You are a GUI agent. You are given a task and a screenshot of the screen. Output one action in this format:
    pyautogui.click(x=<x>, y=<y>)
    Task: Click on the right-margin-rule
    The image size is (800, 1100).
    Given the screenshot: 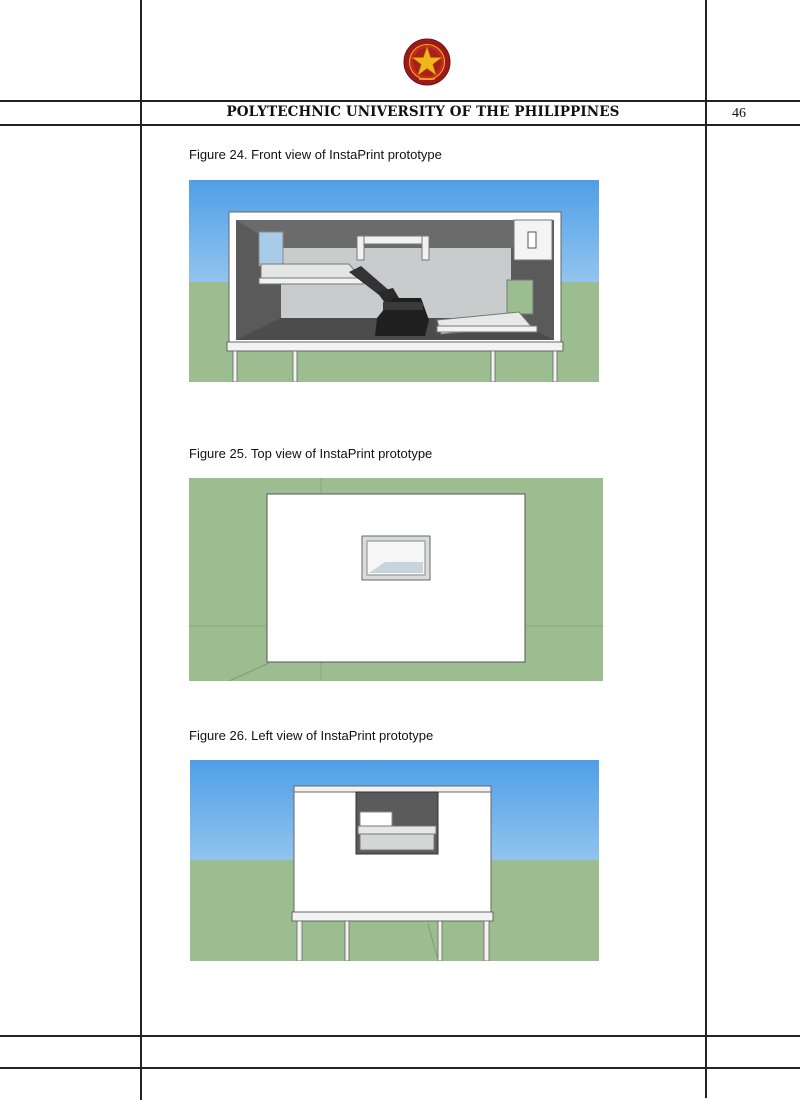 What is the action you would take?
    pyautogui.click(x=706, y=549)
    